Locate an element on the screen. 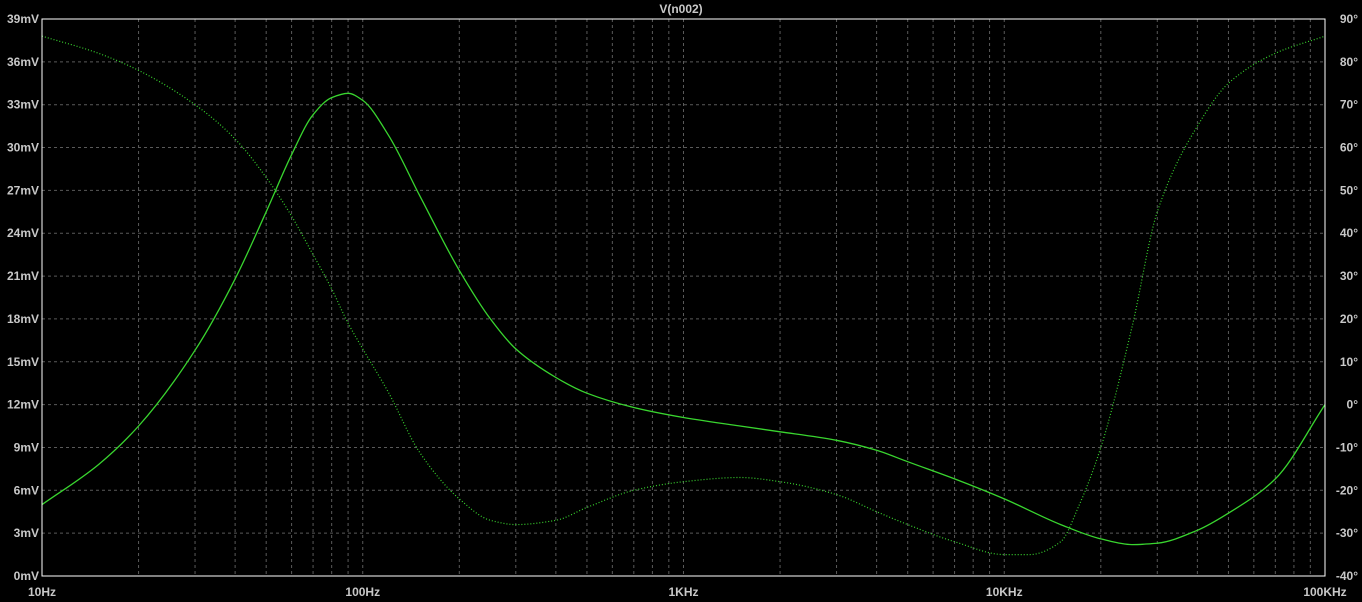  x-tick-label: 10Hz is located at coordinates (42, 592).